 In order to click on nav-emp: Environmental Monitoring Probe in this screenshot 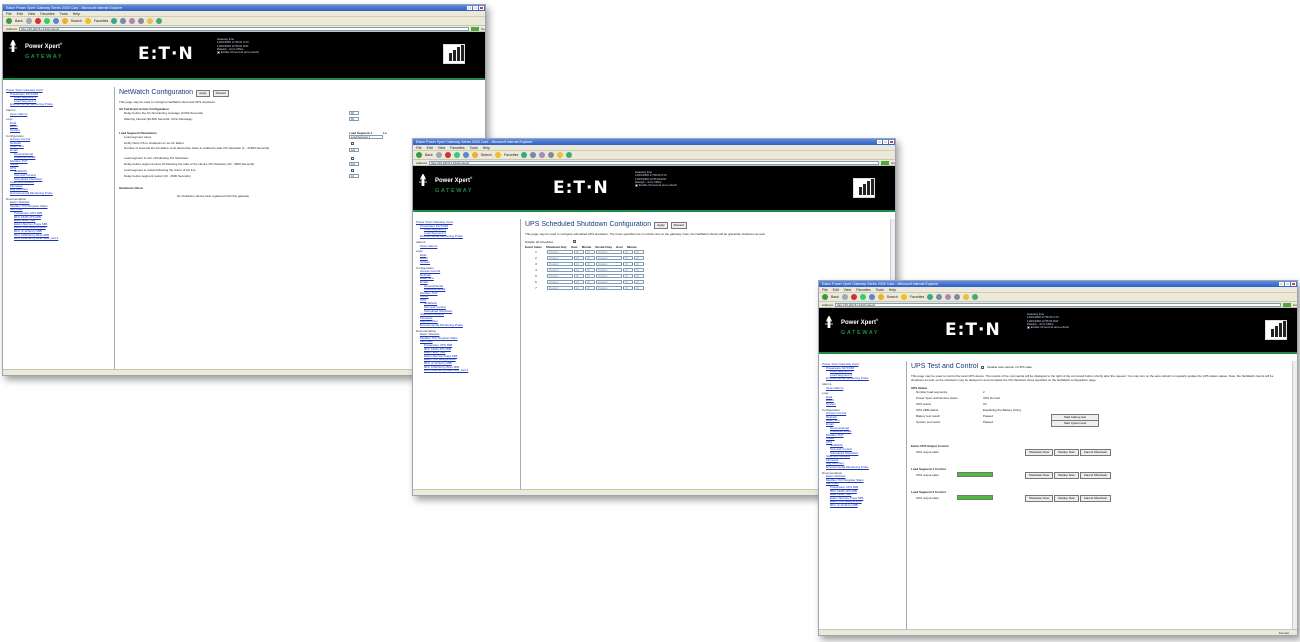, I will do `click(58, 193)`.